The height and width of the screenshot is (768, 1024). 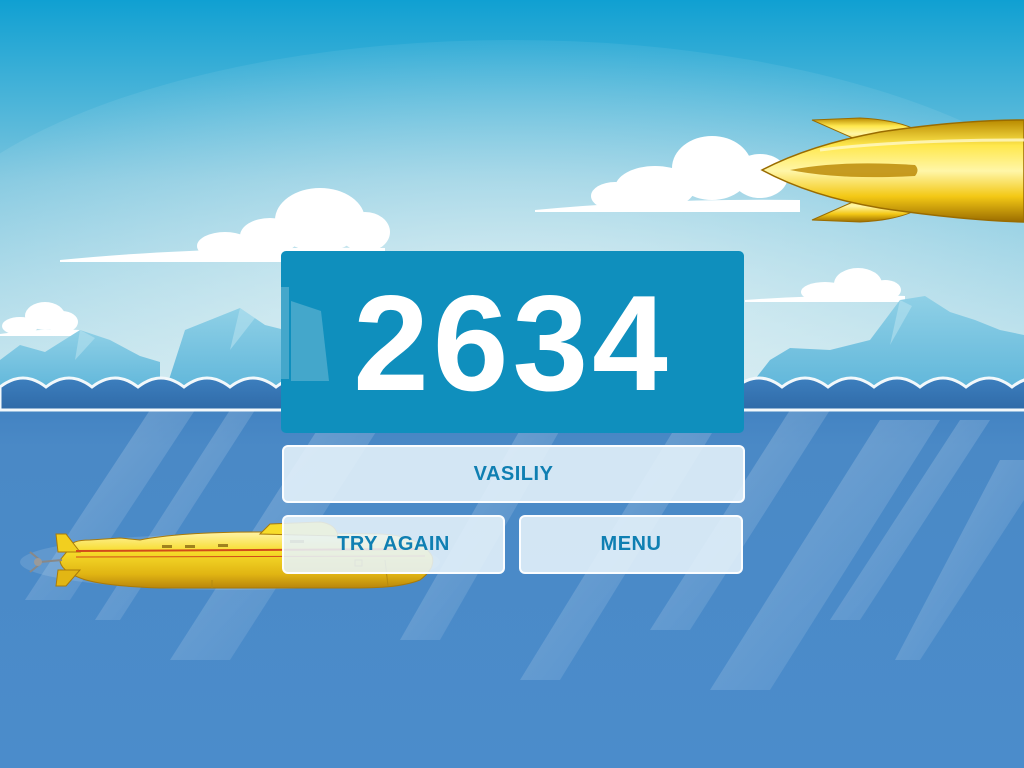 I want to click on menu-label: MENU, so click(x=631, y=544).